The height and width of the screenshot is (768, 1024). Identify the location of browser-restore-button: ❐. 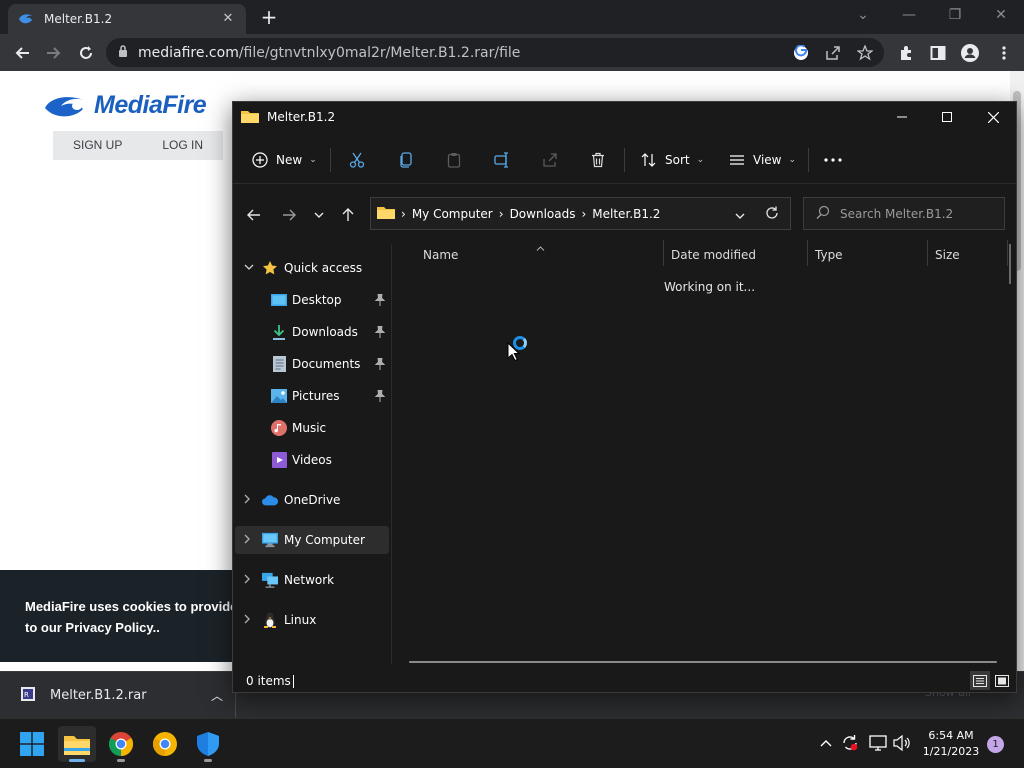
(955, 15).